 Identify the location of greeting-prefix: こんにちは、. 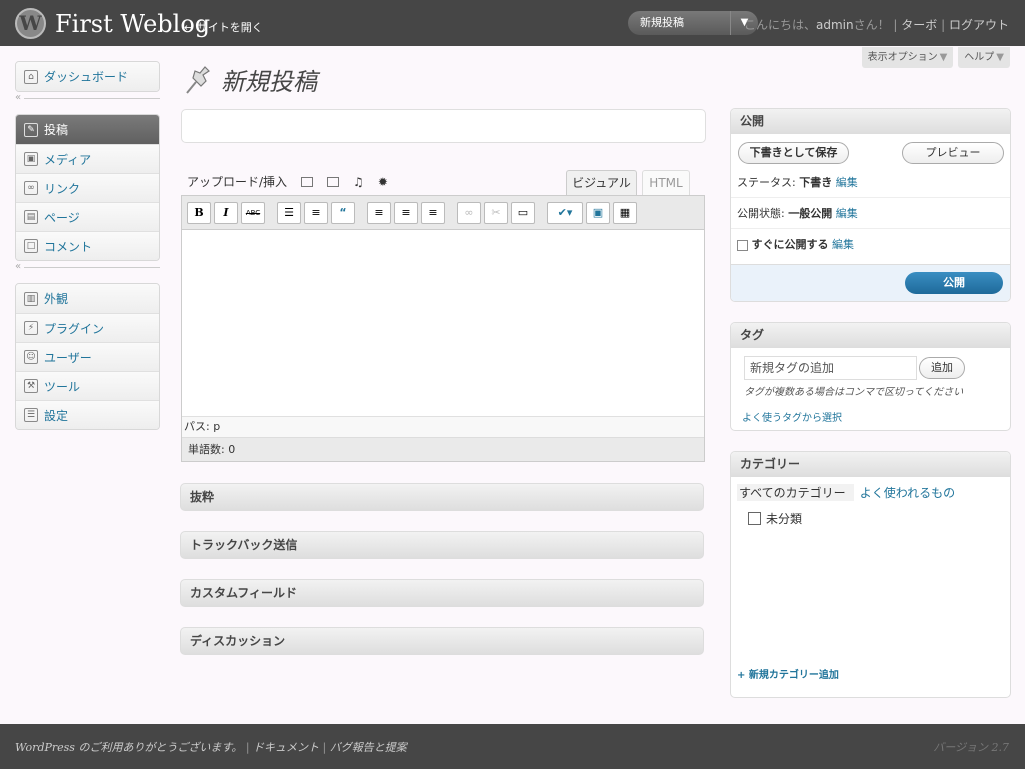
(779, 25).